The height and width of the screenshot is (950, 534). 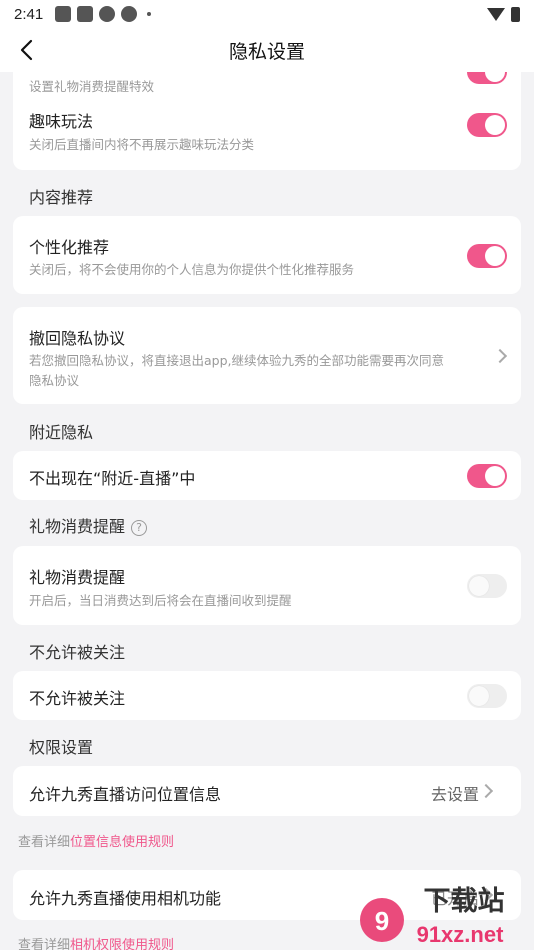 What do you see at coordinates (77, 577) in the screenshot?
I see `gift-reminder-label: 礼物消费提醒` at bounding box center [77, 577].